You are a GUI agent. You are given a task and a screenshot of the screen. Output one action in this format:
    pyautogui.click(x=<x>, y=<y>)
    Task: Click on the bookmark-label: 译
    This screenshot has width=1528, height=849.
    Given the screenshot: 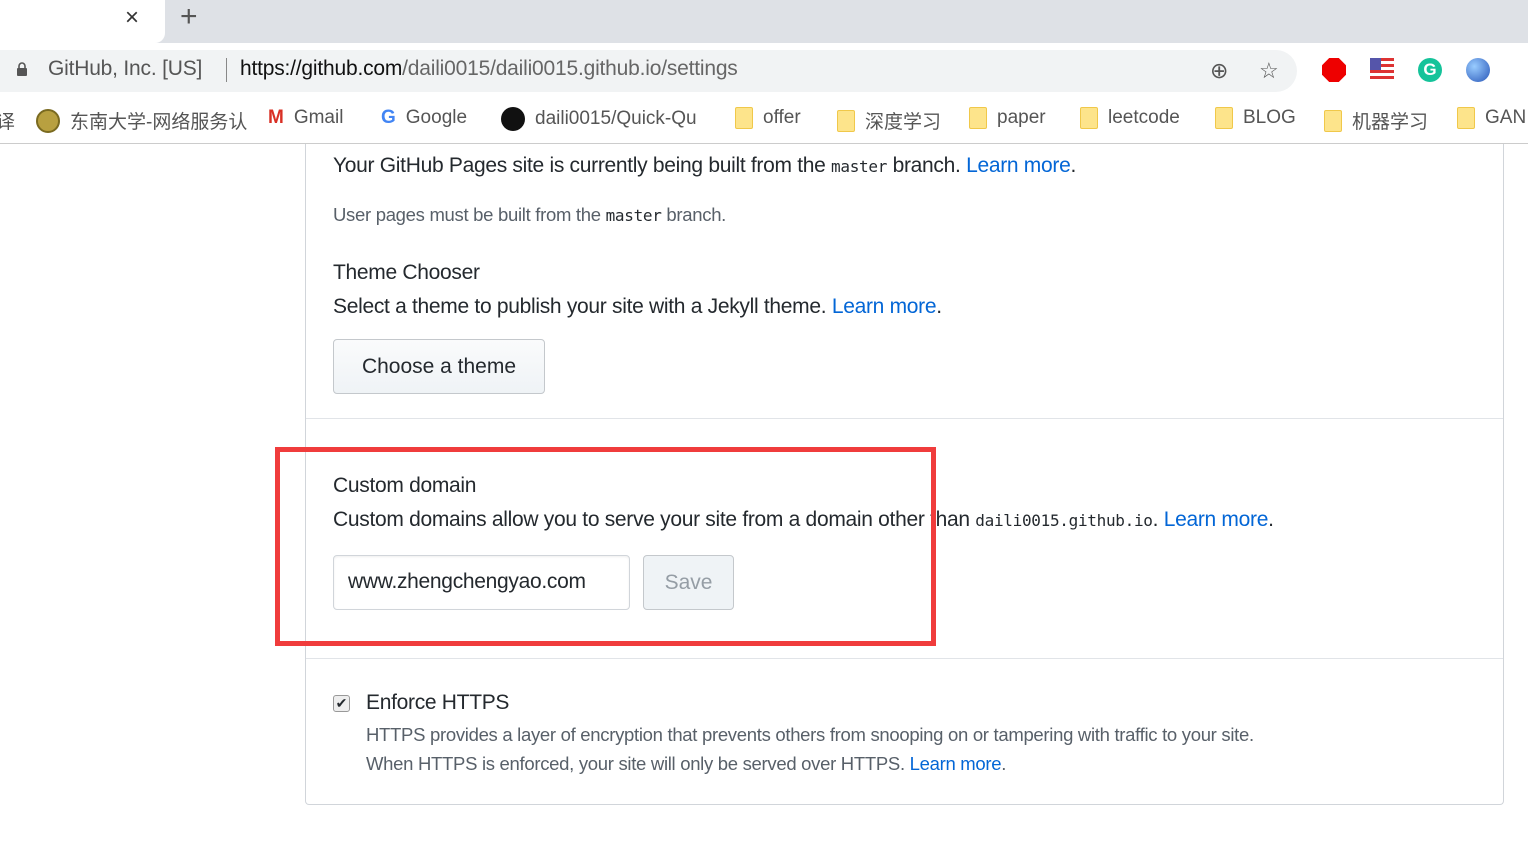 What is the action you would take?
    pyautogui.click(x=8, y=122)
    